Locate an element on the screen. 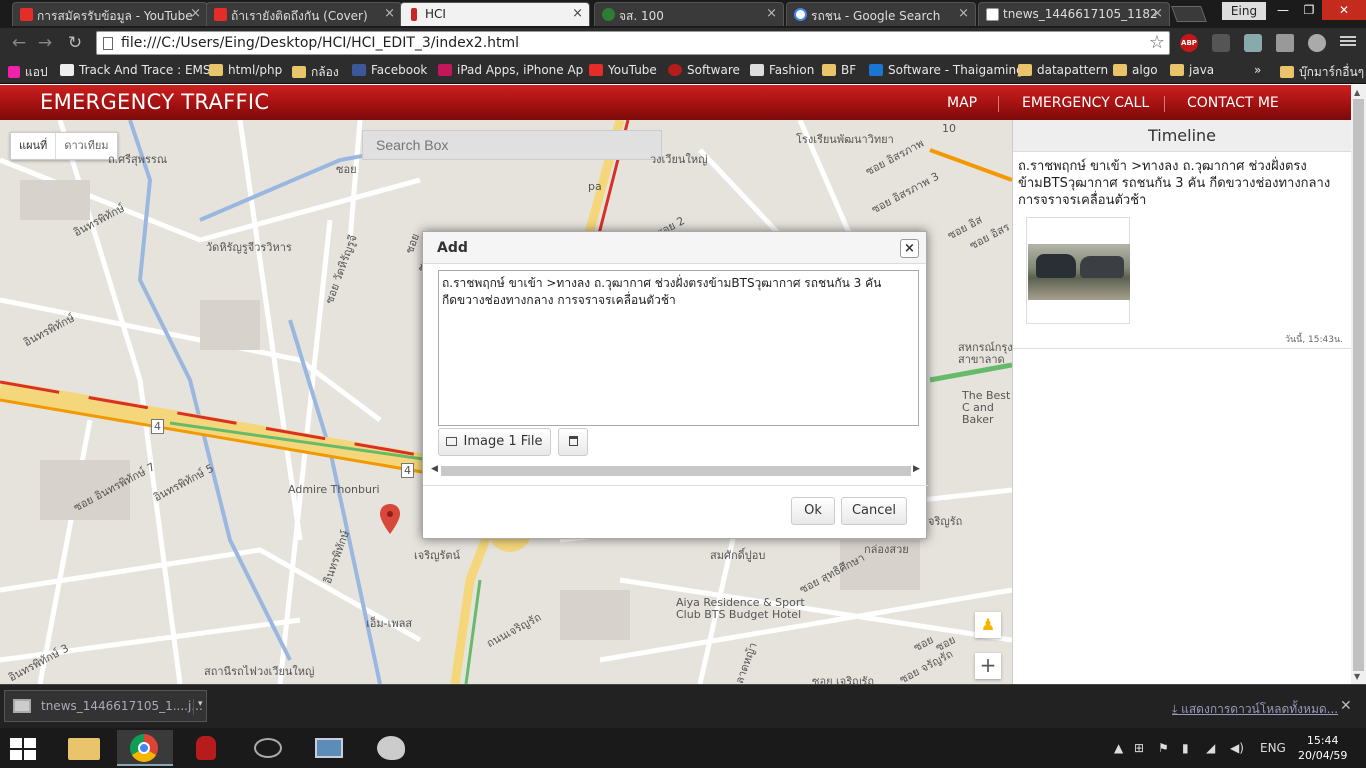 This screenshot has width=1366, height=768. reload-icon: ↻ is located at coordinates (75, 43).